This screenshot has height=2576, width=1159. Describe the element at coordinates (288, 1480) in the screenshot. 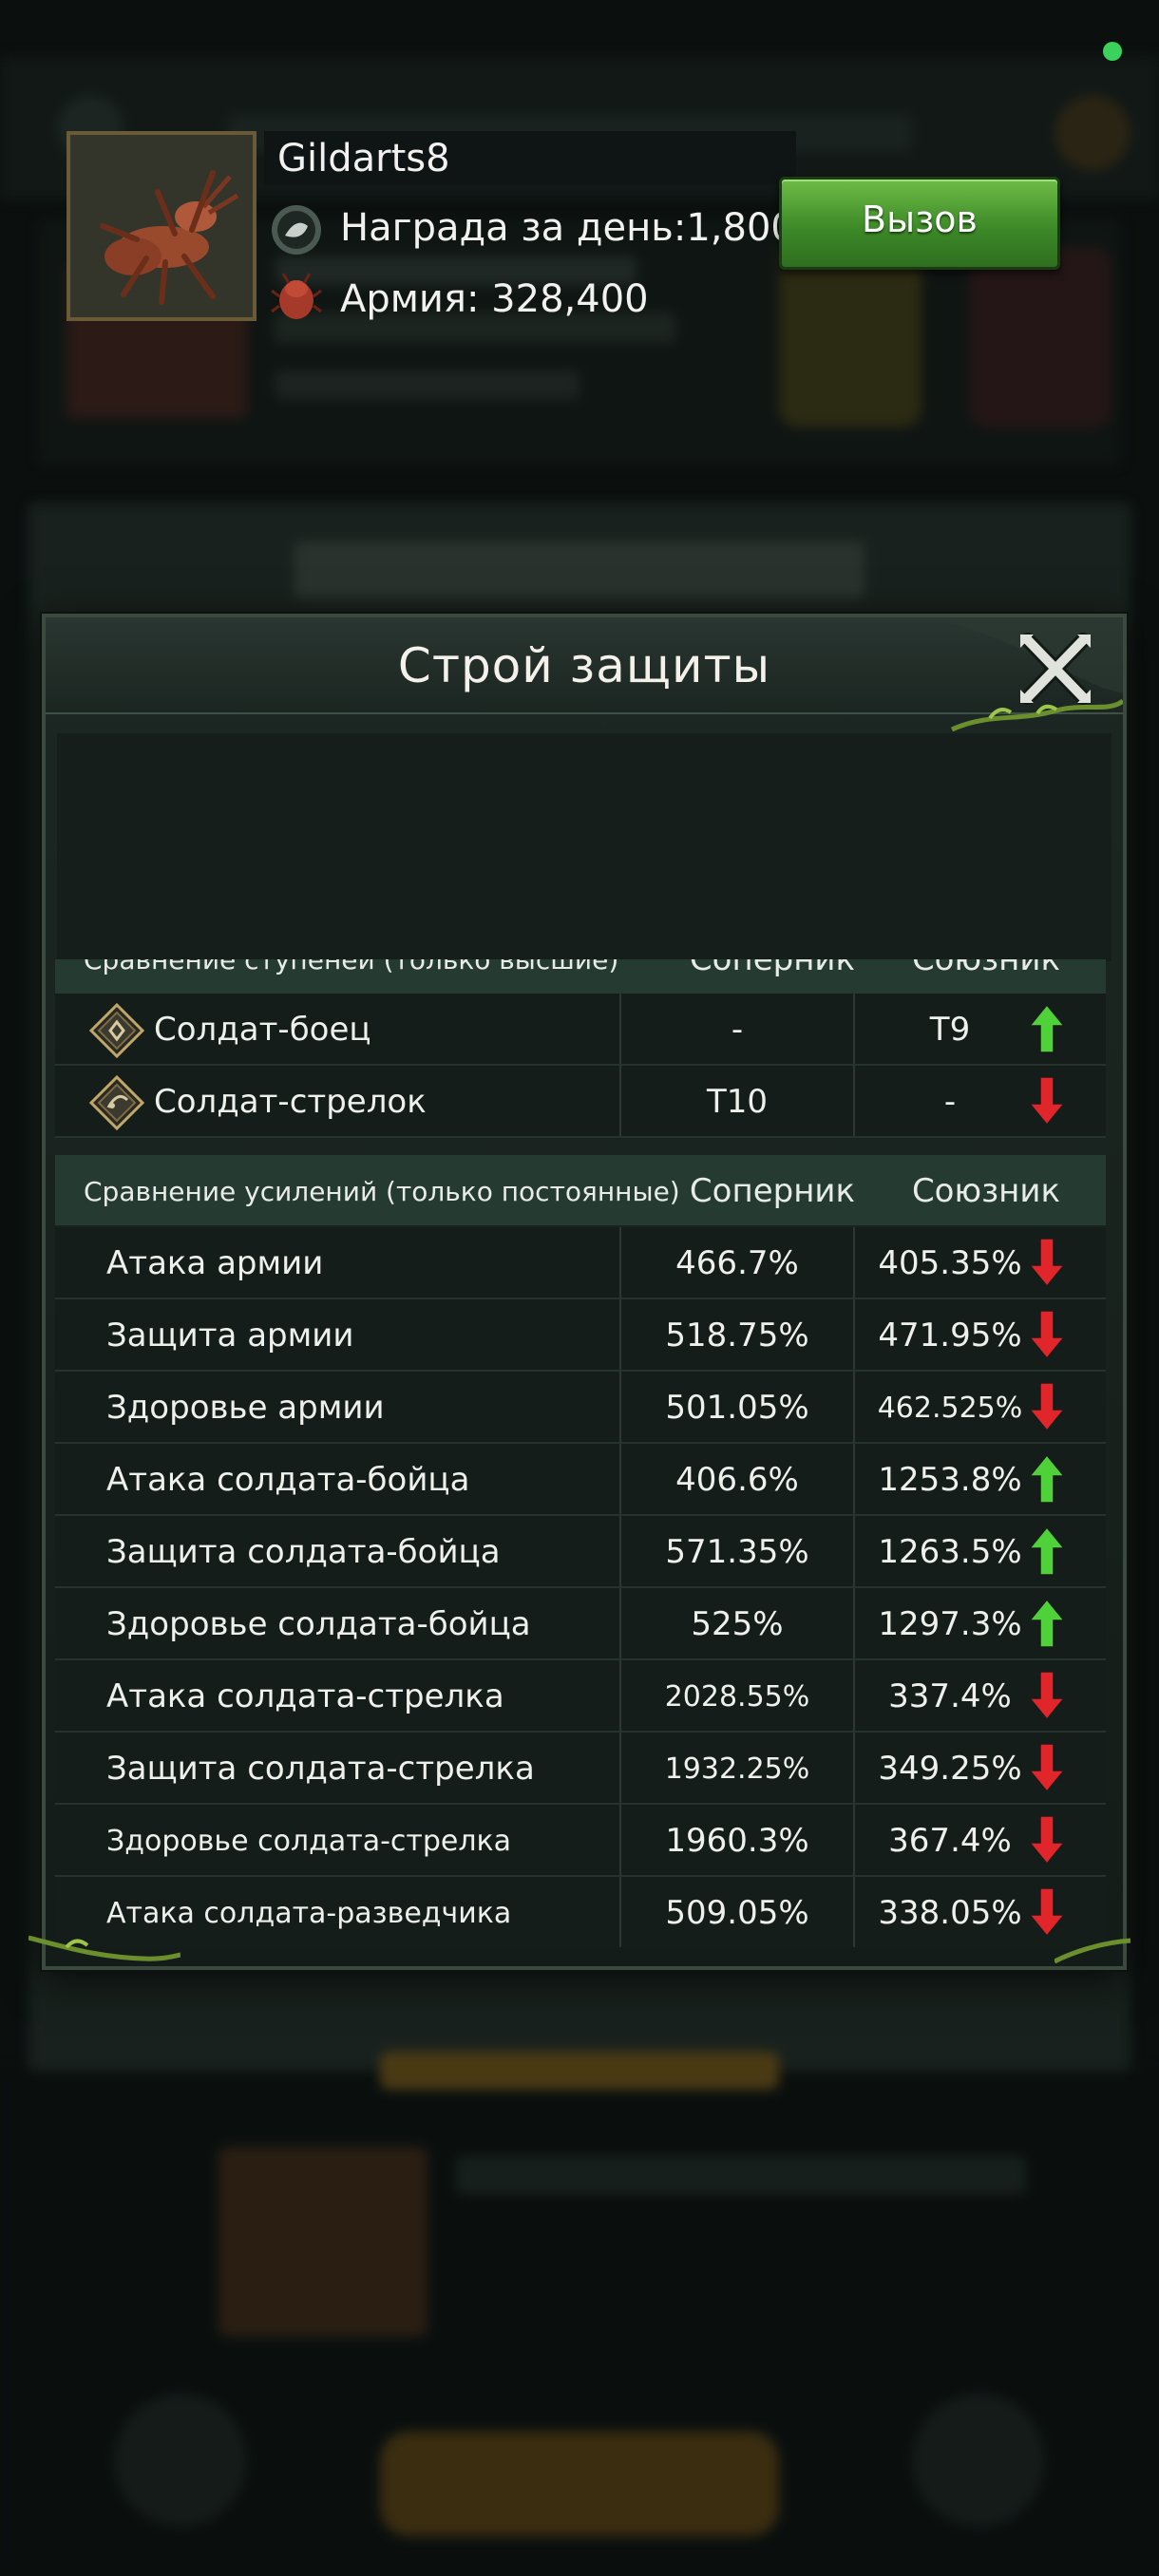

I see `boost-name: Атака солдата-бойца` at that location.